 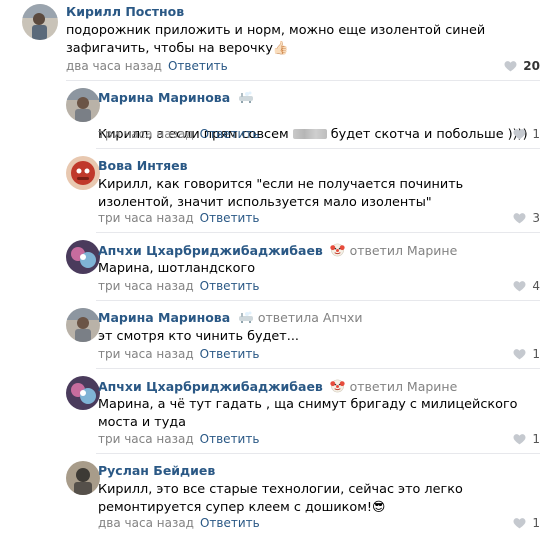 I want to click on reply-target: ответила Апчхи, so click(x=310, y=317).